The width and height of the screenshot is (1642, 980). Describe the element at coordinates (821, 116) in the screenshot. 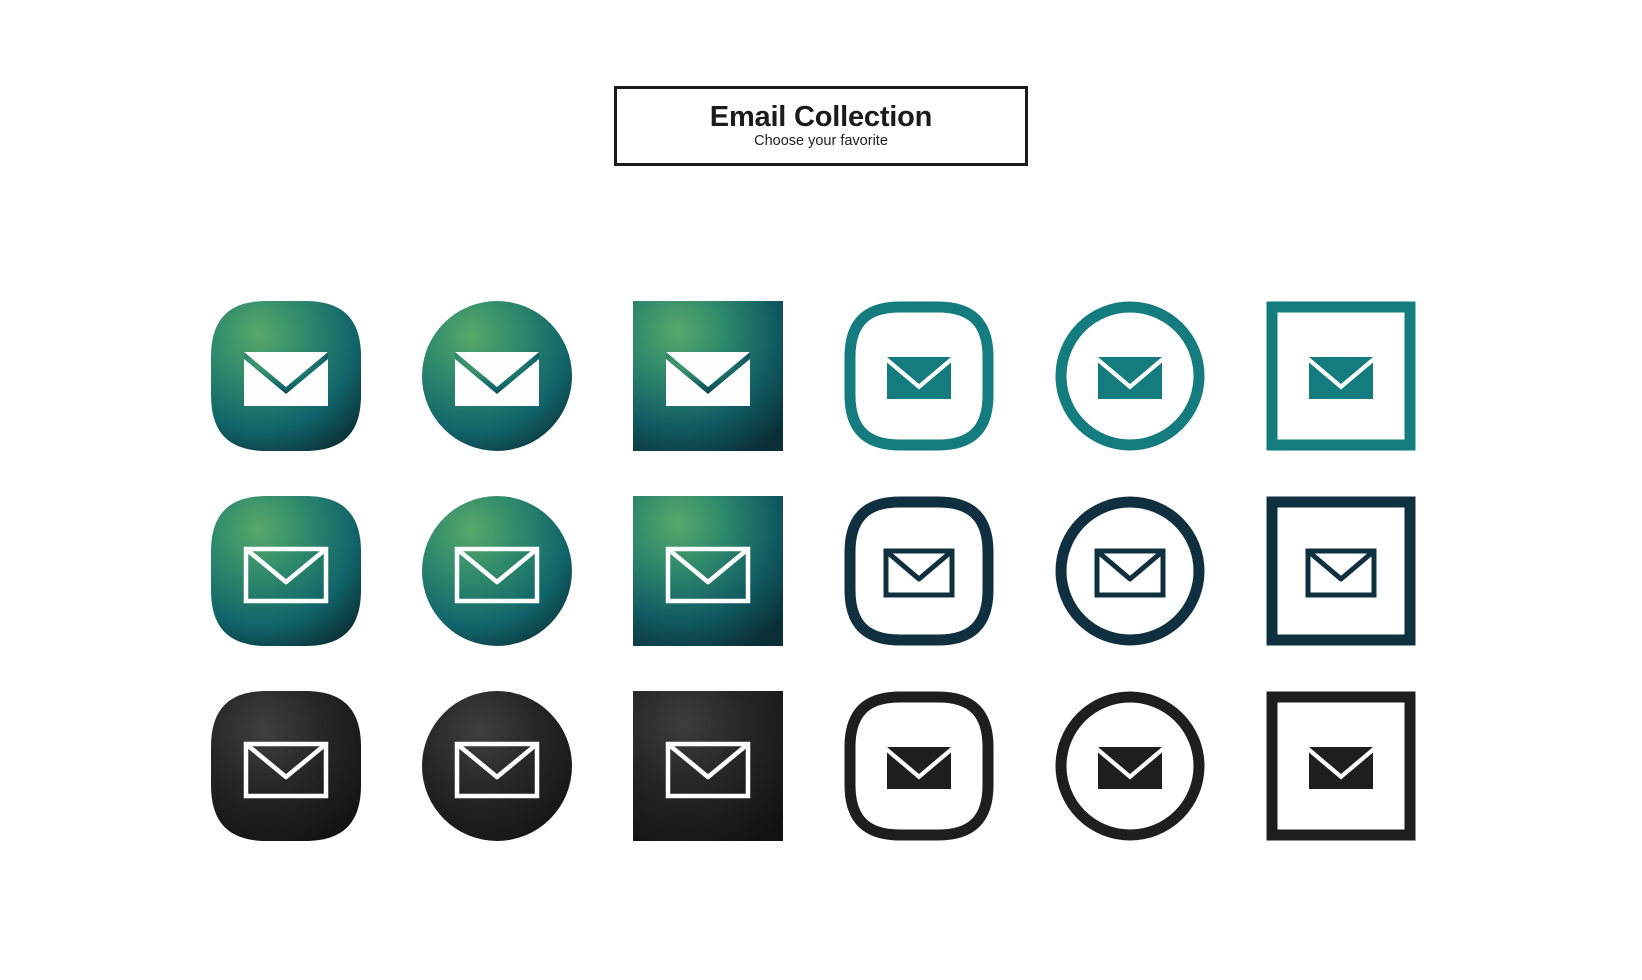

I see `page-title: Email Collection` at that location.